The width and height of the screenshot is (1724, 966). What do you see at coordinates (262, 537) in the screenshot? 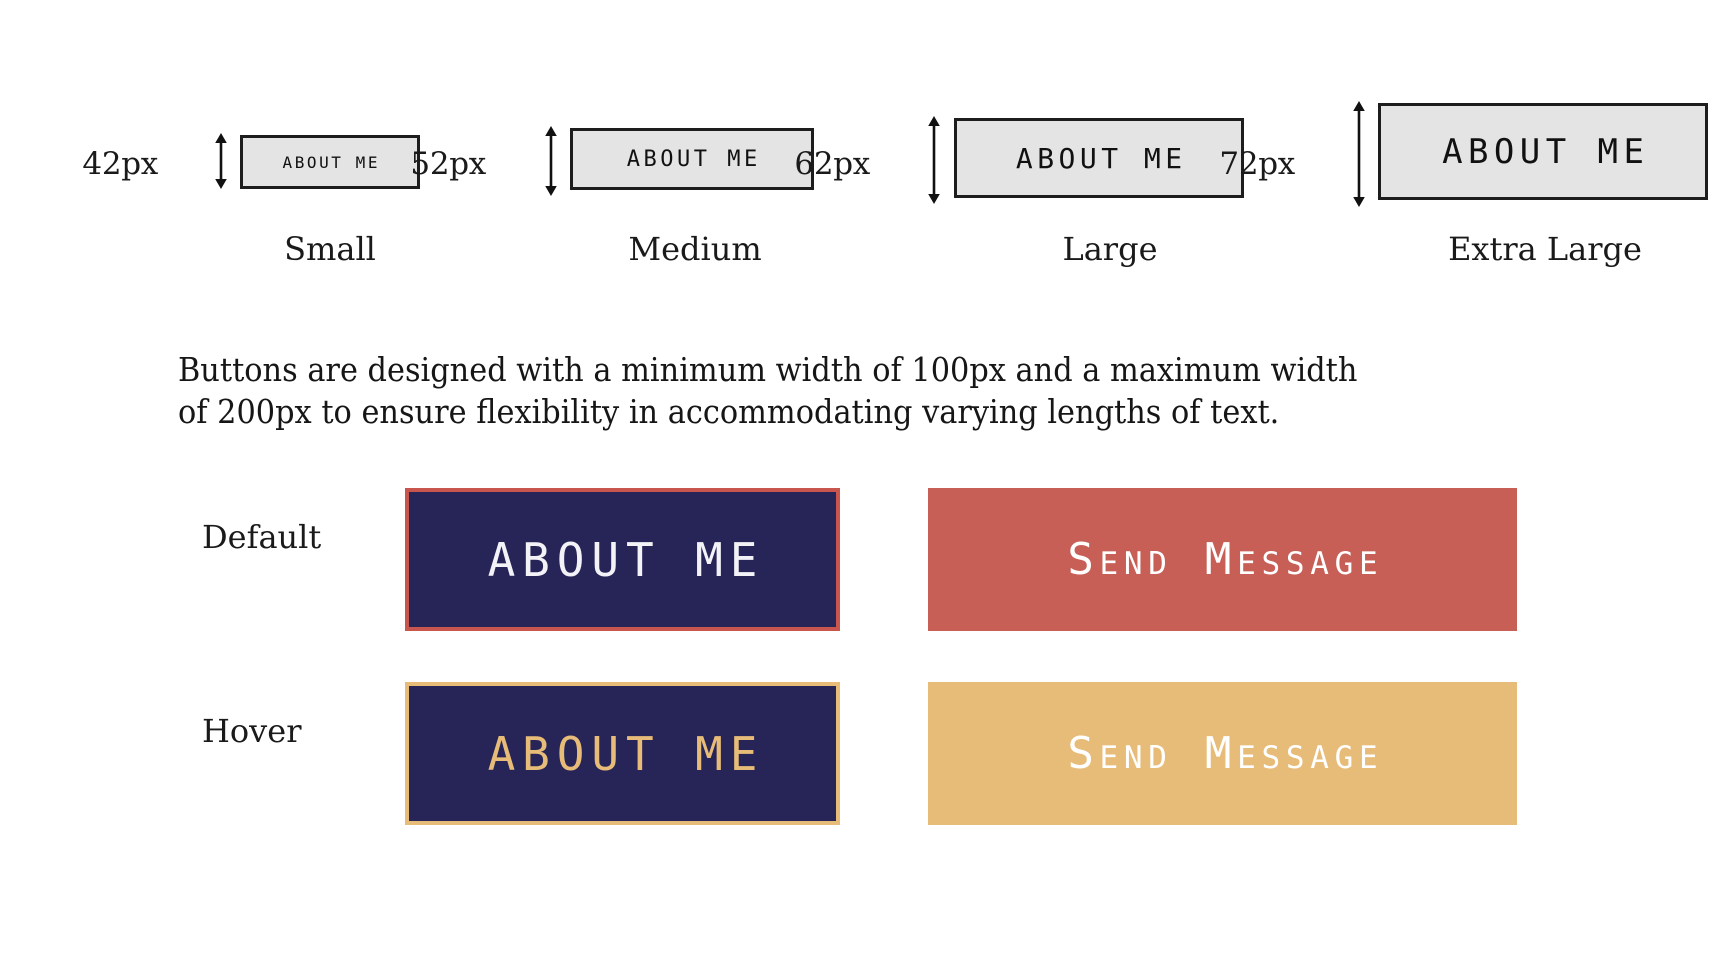
I see `state-row-label-default: Default` at bounding box center [262, 537].